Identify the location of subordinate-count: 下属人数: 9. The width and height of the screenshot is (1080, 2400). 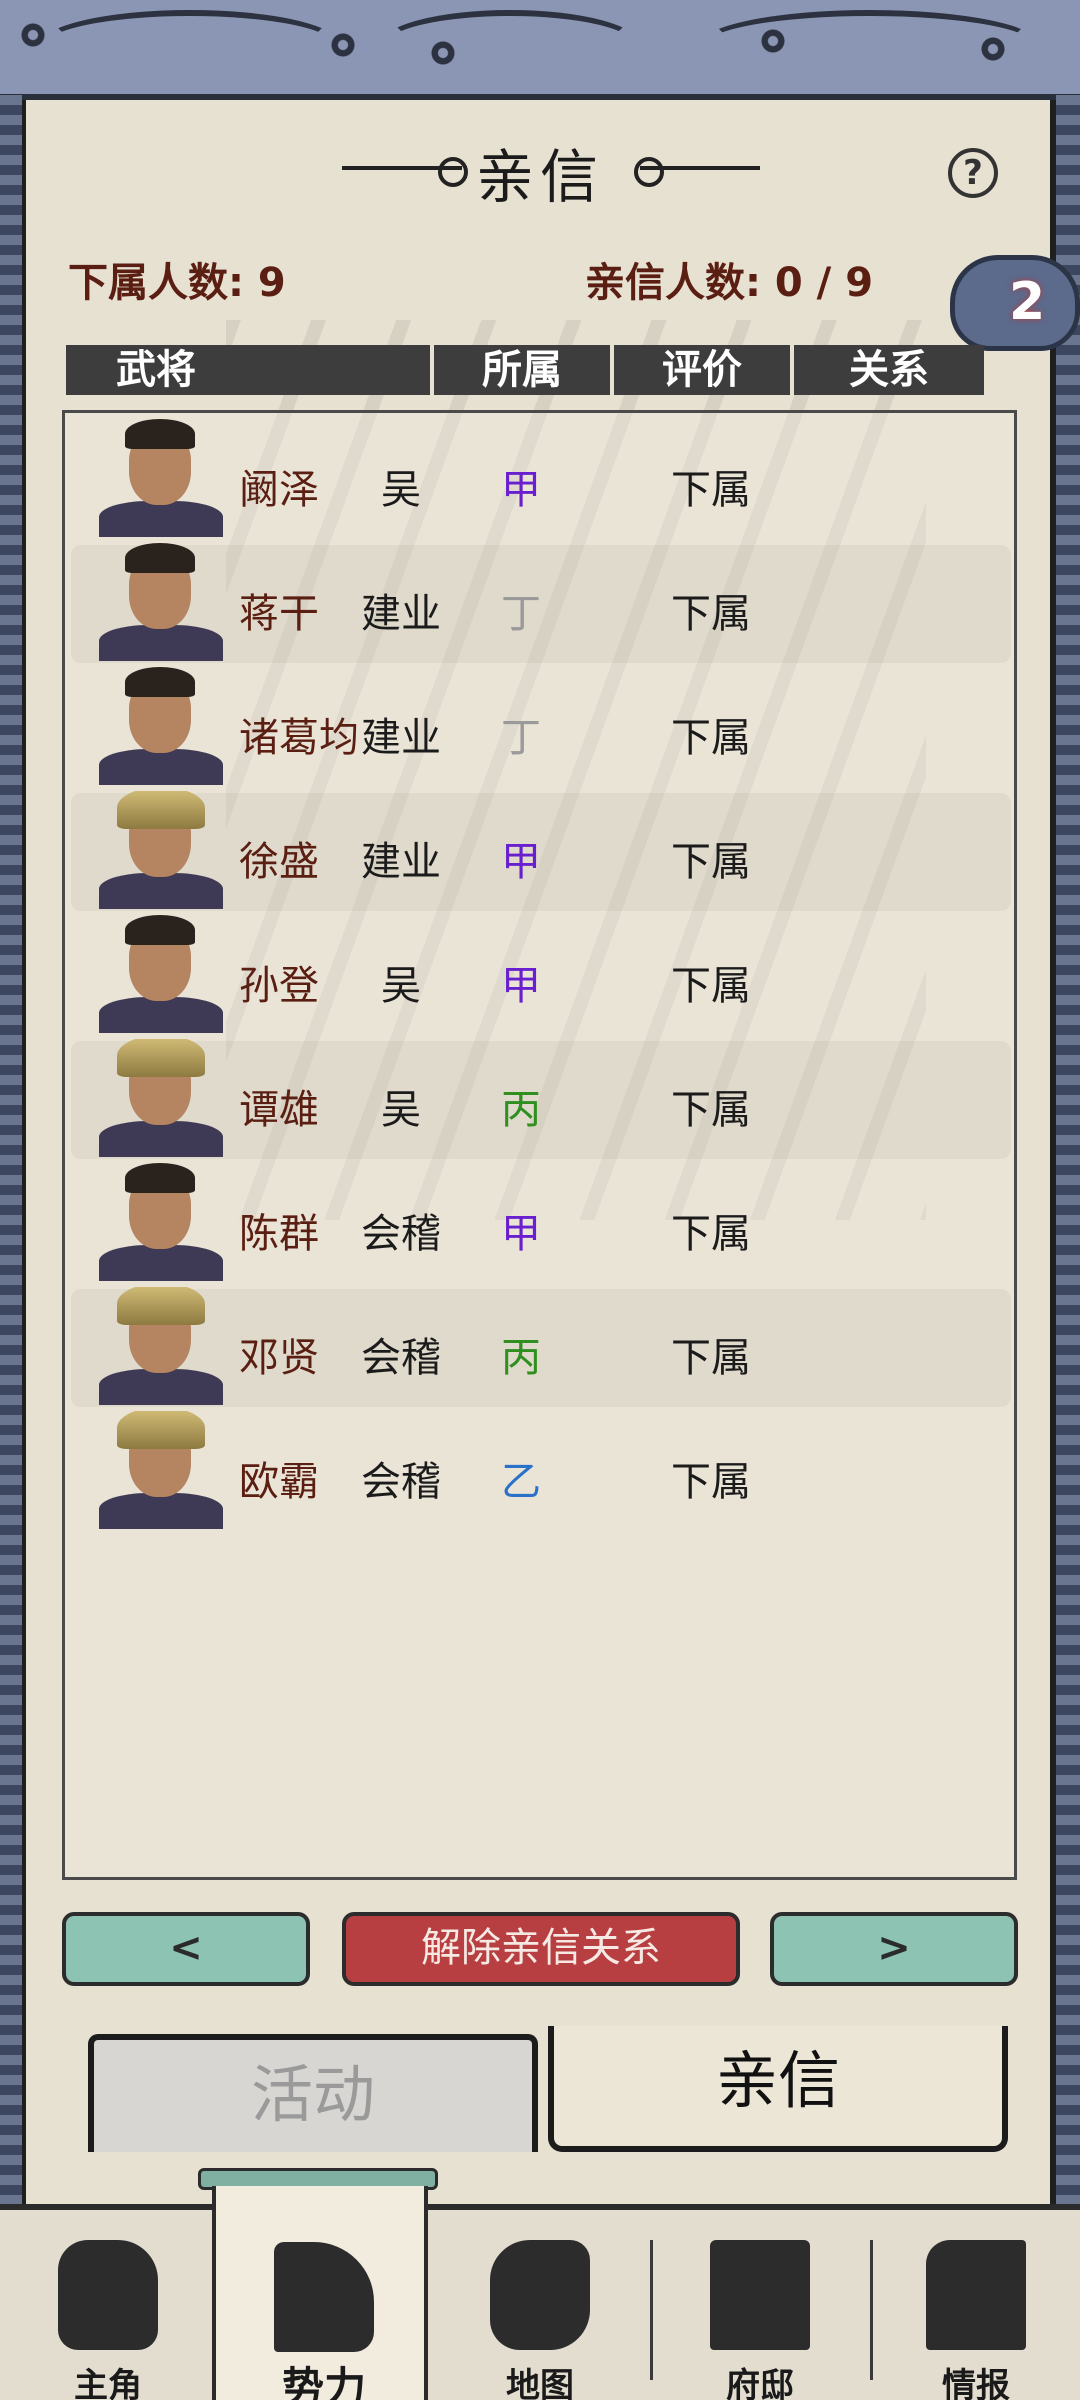
(177, 283).